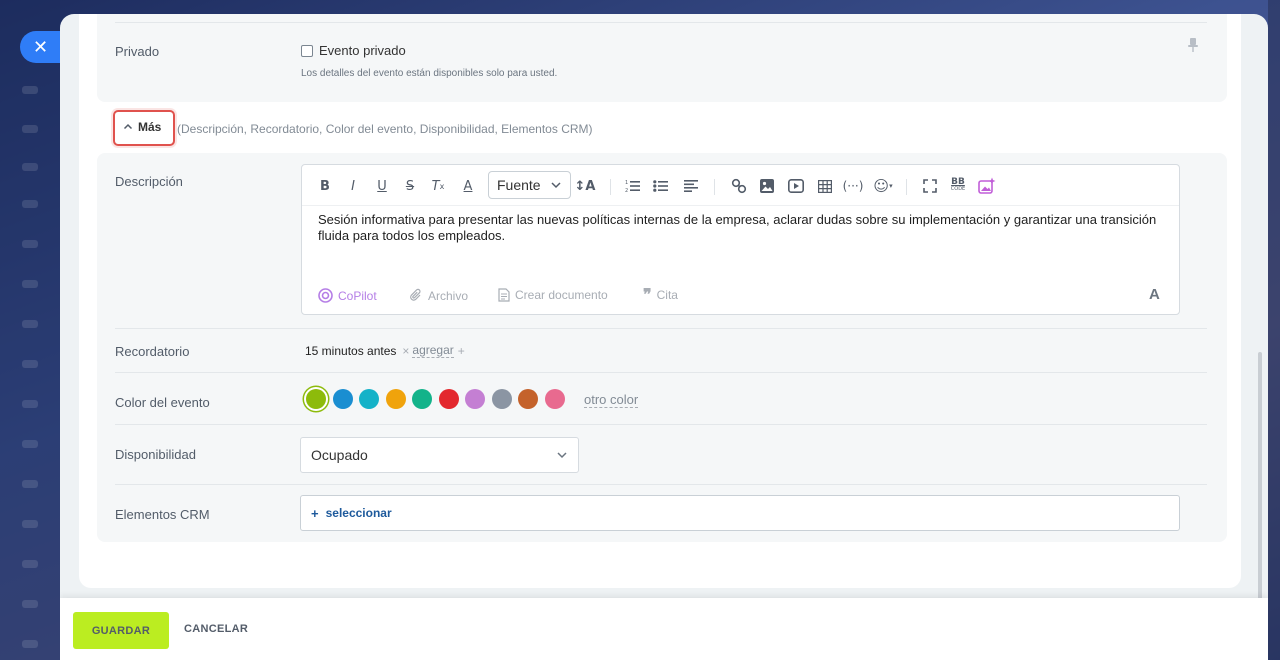 The image size is (1280, 660). What do you see at coordinates (883, 186) in the screenshot?
I see `emoji-icon: ☺ ▾` at bounding box center [883, 186].